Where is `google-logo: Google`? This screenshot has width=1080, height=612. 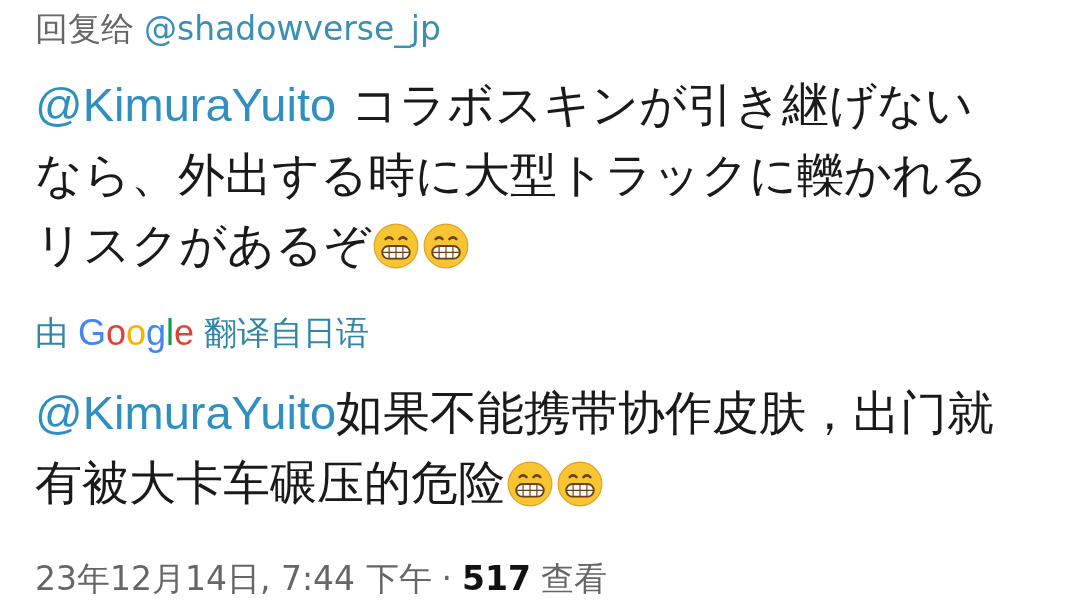
google-logo: Google is located at coordinates (136, 333).